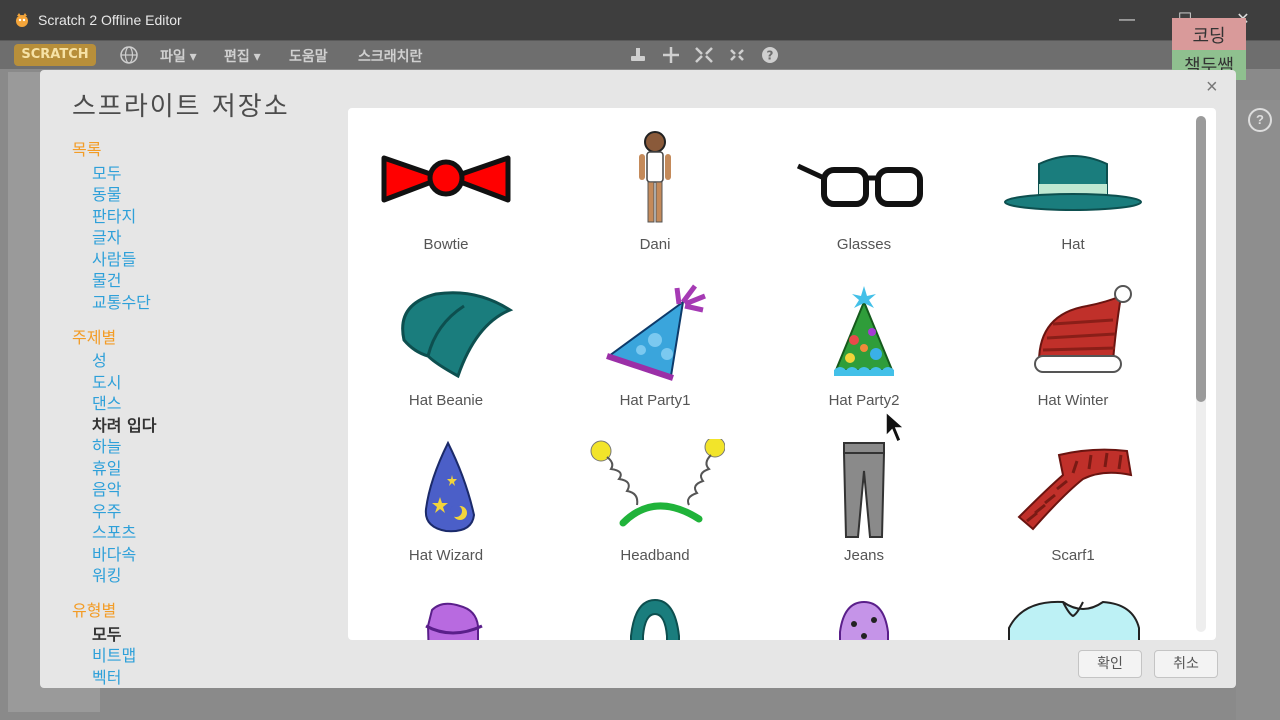 The width and height of the screenshot is (1280, 720). Describe the element at coordinates (656, 332) in the screenshot. I see `hat-party1-sprite-icon` at that location.